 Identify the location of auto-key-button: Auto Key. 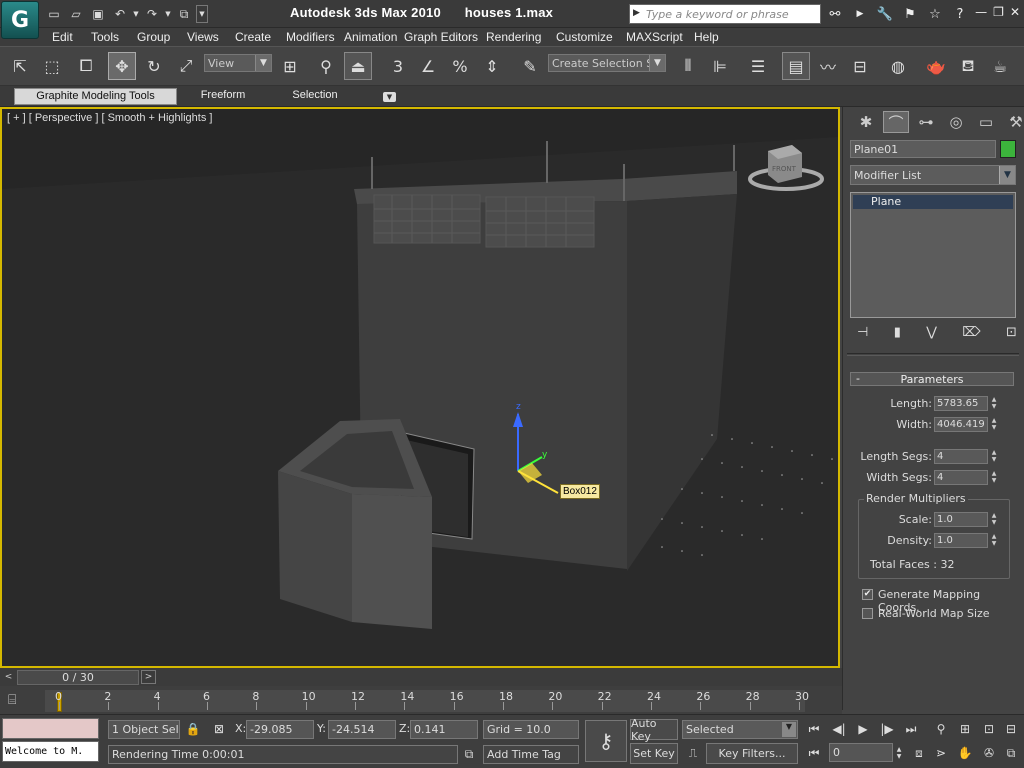
(654, 730).